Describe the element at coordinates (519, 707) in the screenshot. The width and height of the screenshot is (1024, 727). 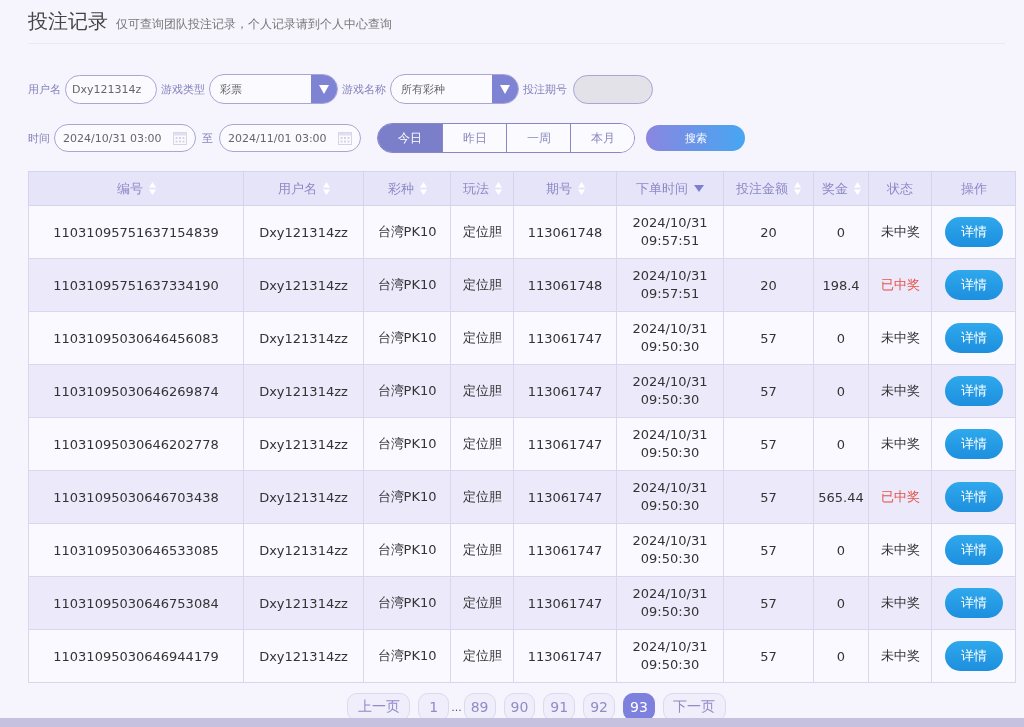
I see `page-button: 90` at that location.